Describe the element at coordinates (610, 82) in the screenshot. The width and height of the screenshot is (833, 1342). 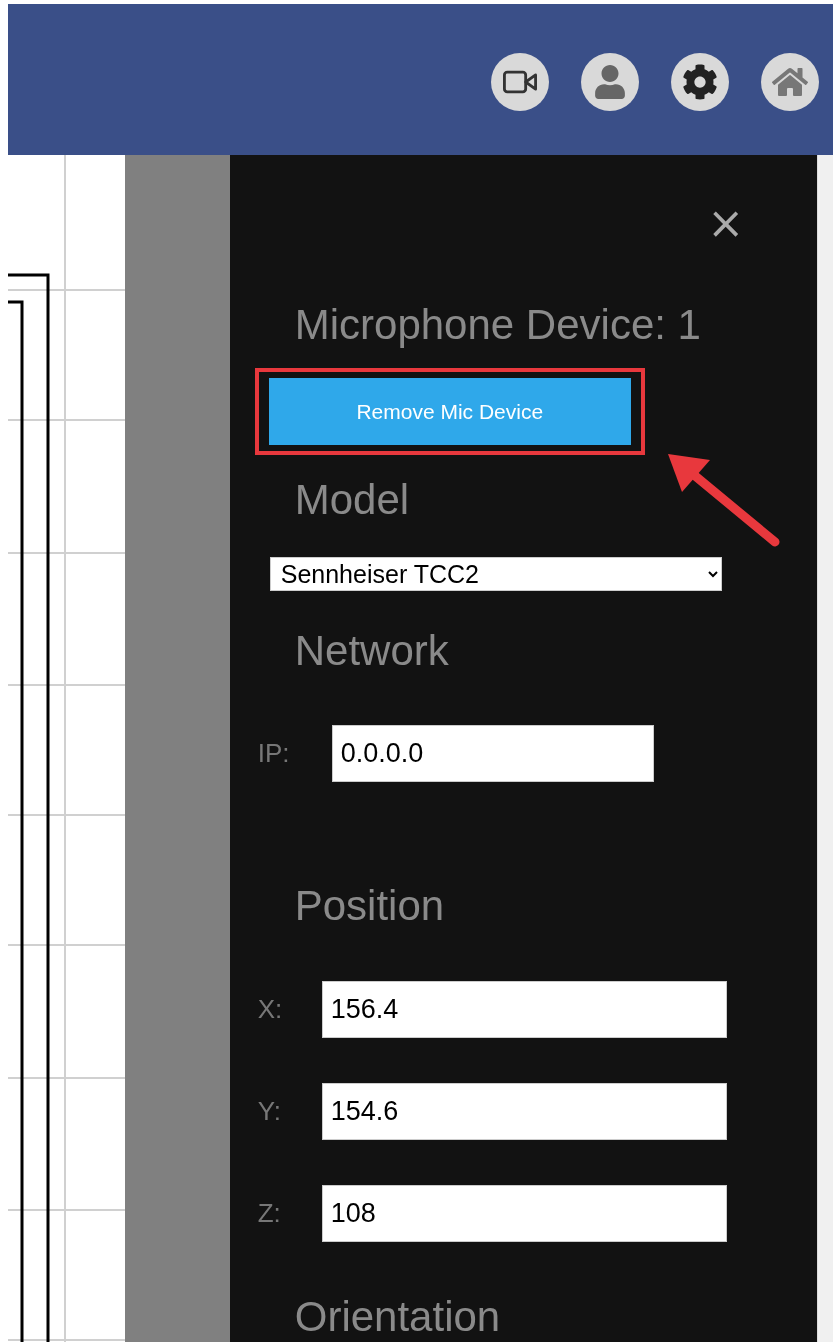
I see `user-icon` at that location.